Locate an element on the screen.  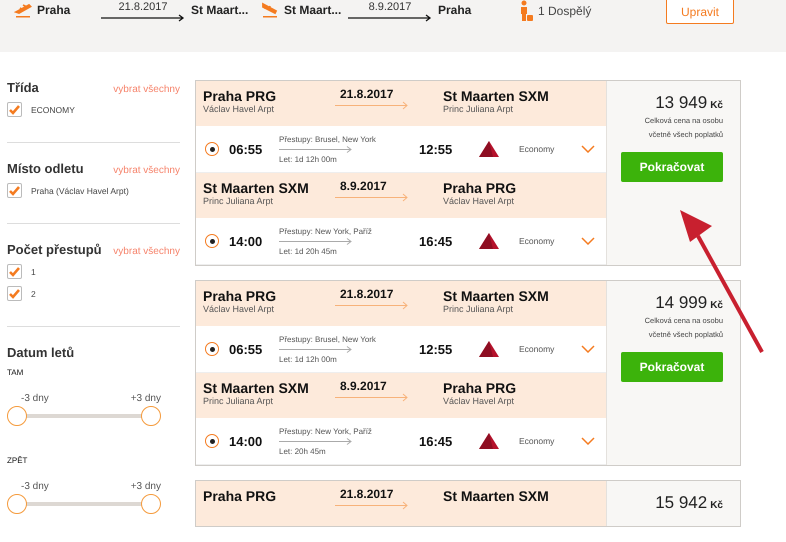
origin-city: Praha is located at coordinates (54, 10).